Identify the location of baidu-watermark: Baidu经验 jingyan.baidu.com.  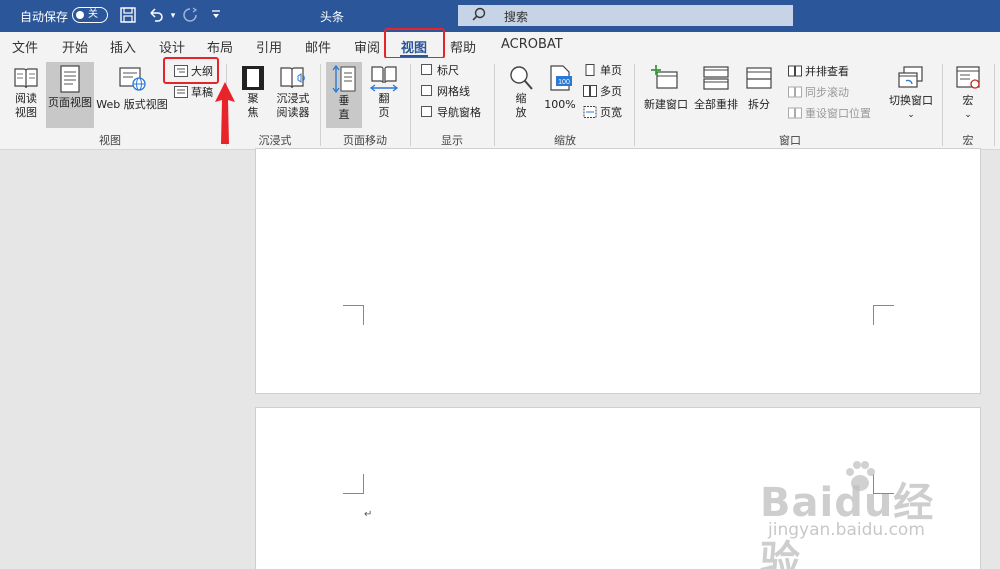
(860, 515).